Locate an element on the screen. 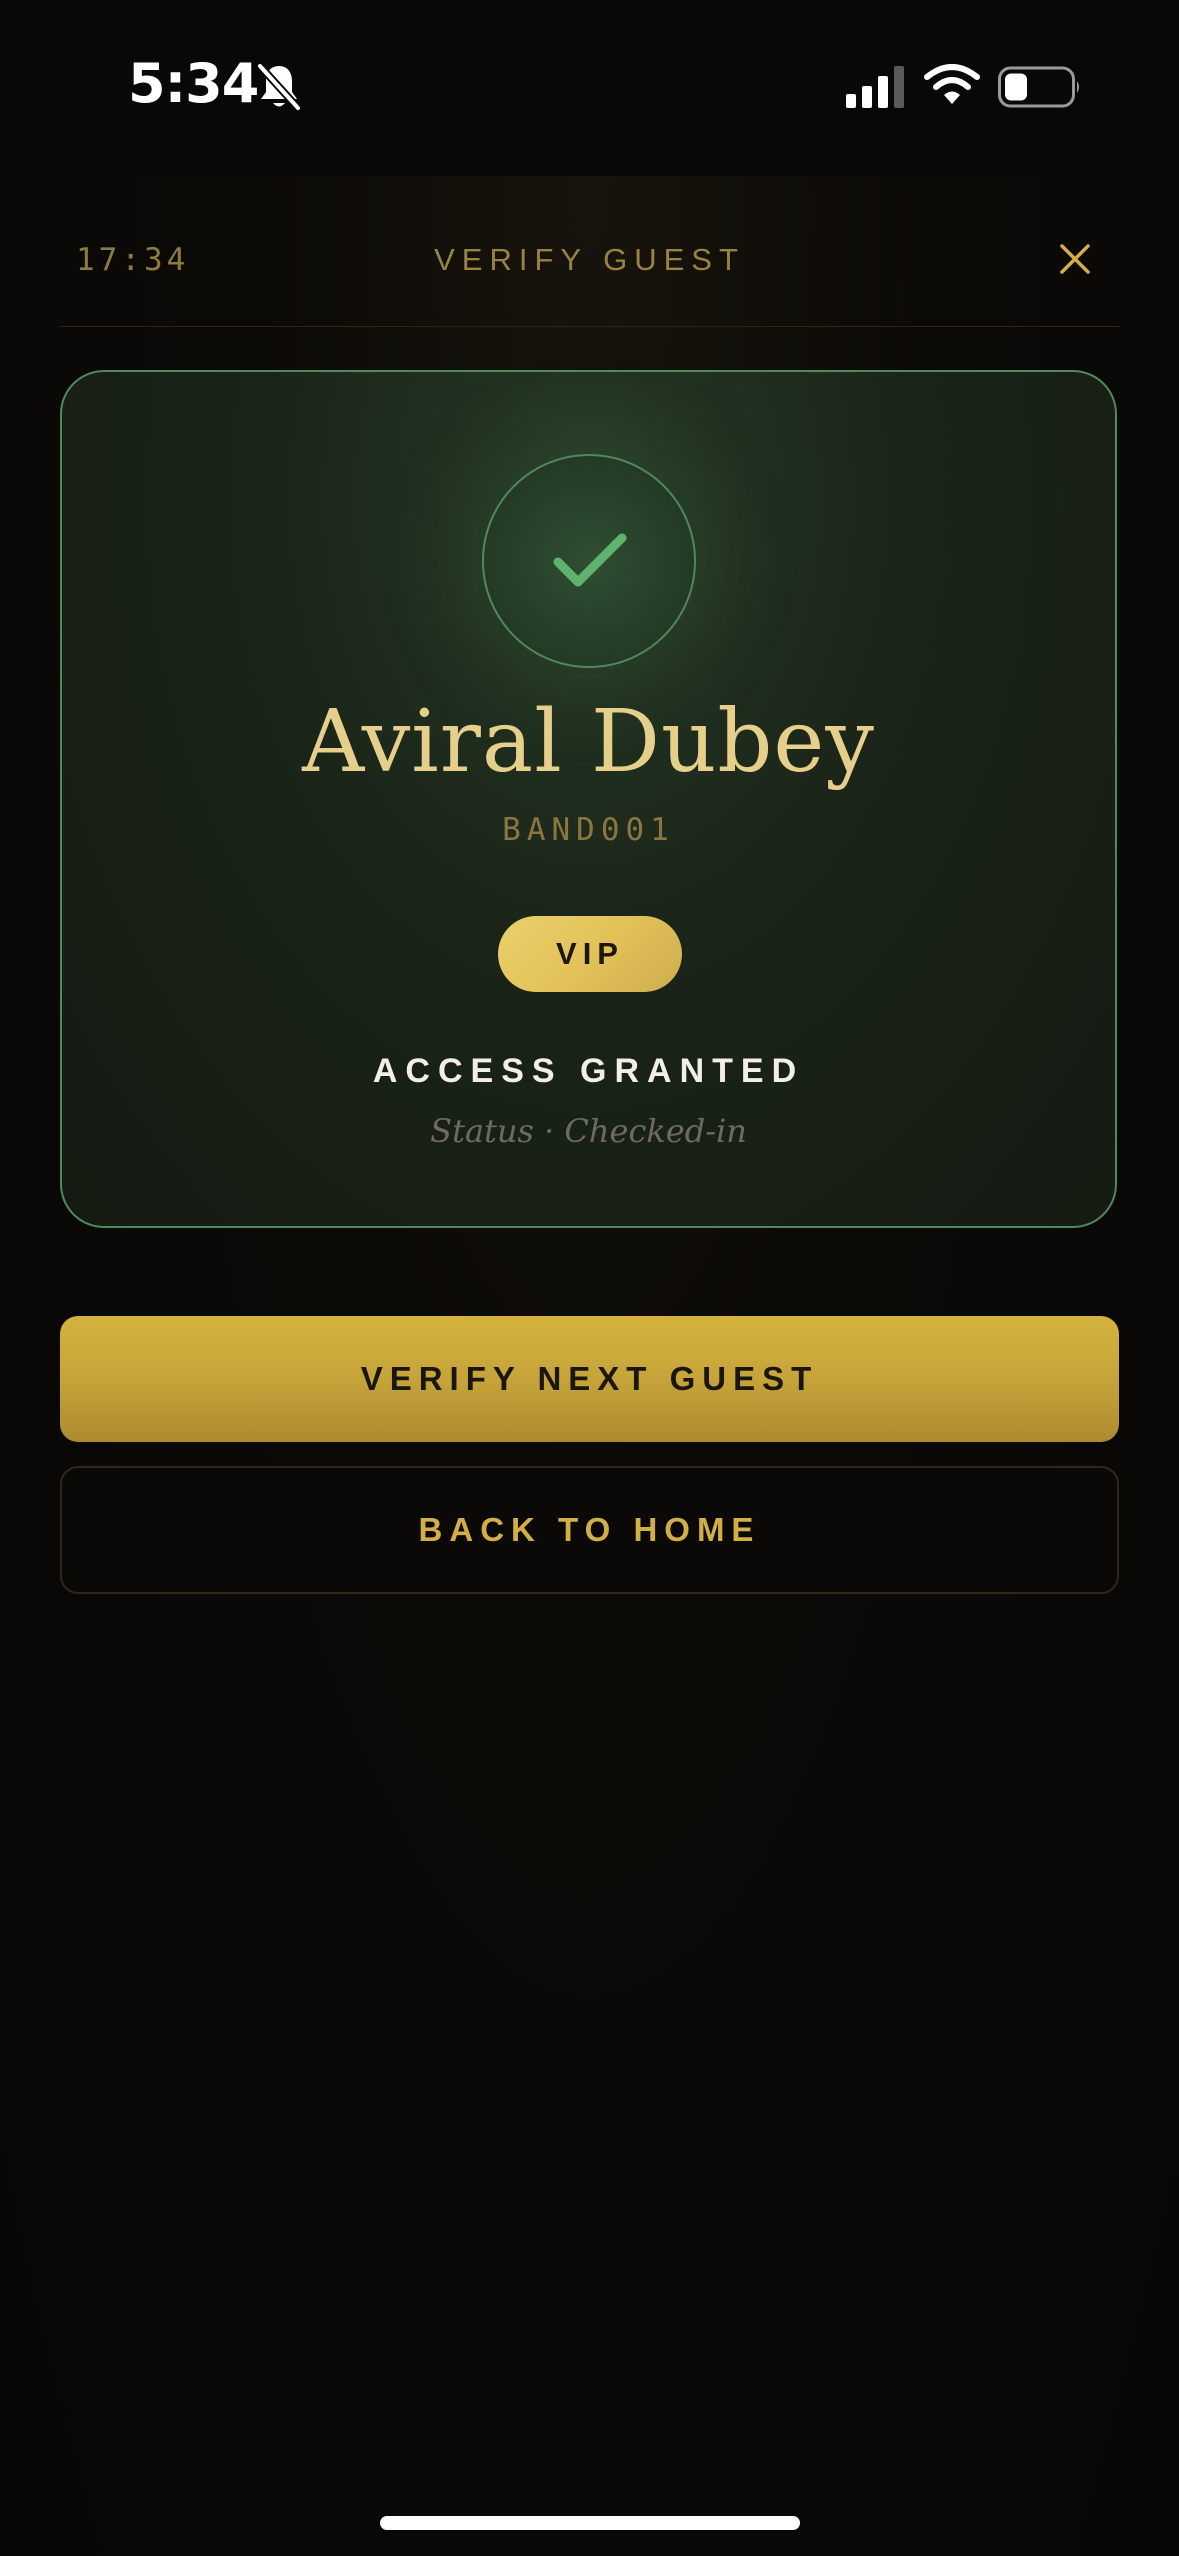 Image resolution: width=1179 pixels, height=2556 pixels. status-bar: 5:34 is located at coordinates (589, 88).